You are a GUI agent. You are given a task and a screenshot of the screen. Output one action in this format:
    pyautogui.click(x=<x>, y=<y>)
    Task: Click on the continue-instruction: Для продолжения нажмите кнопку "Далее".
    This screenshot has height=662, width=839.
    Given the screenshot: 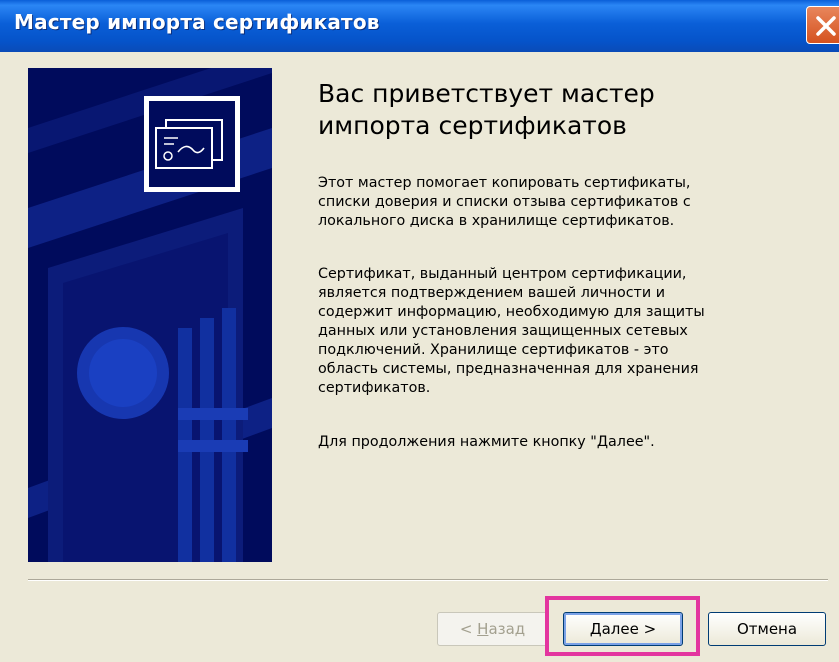 What is the action you would take?
    pyautogui.click(x=486, y=442)
    